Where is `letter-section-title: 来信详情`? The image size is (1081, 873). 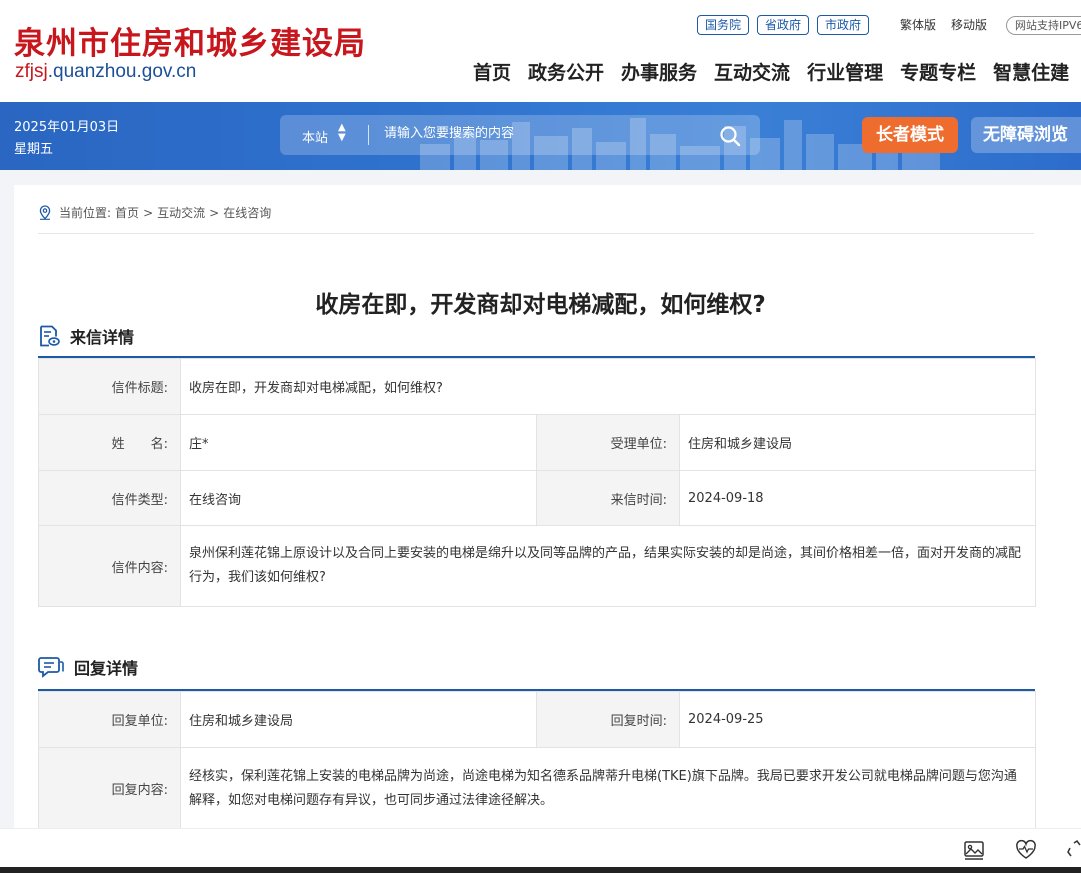 letter-section-title: 来信详情 is located at coordinates (102, 337).